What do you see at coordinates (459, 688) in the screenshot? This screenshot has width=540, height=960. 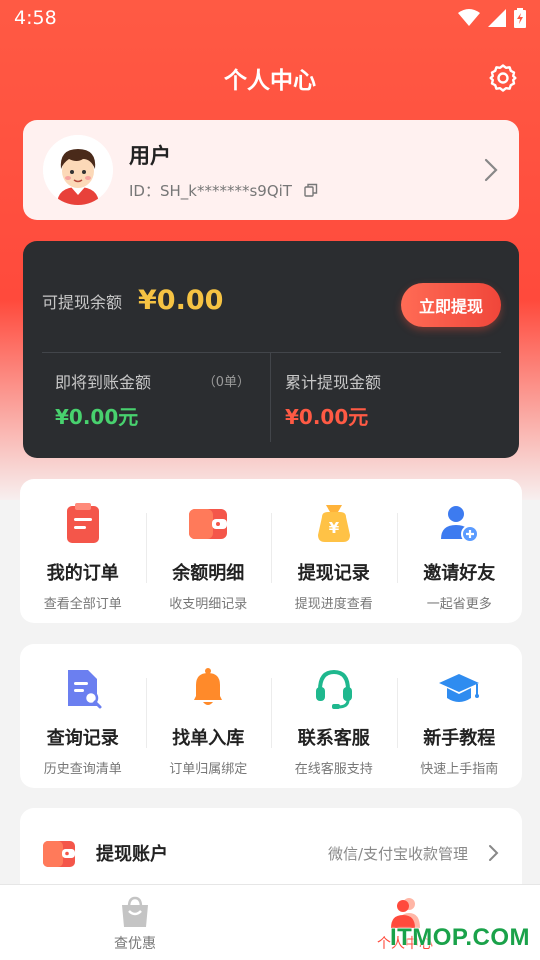 I see `graduation-cap-icon` at bounding box center [459, 688].